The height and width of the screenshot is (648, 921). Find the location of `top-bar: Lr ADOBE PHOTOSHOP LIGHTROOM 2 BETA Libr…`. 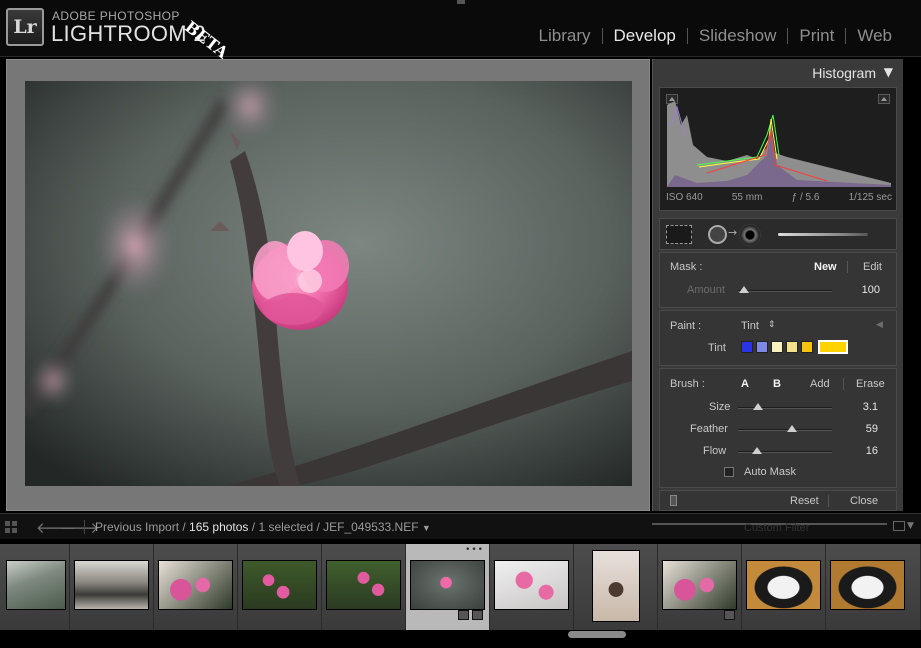

top-bar: Lr ADOBE PHOTOSHOP LIGHTROOM 2 BETA Libr… is located at coordinates (460, 31).